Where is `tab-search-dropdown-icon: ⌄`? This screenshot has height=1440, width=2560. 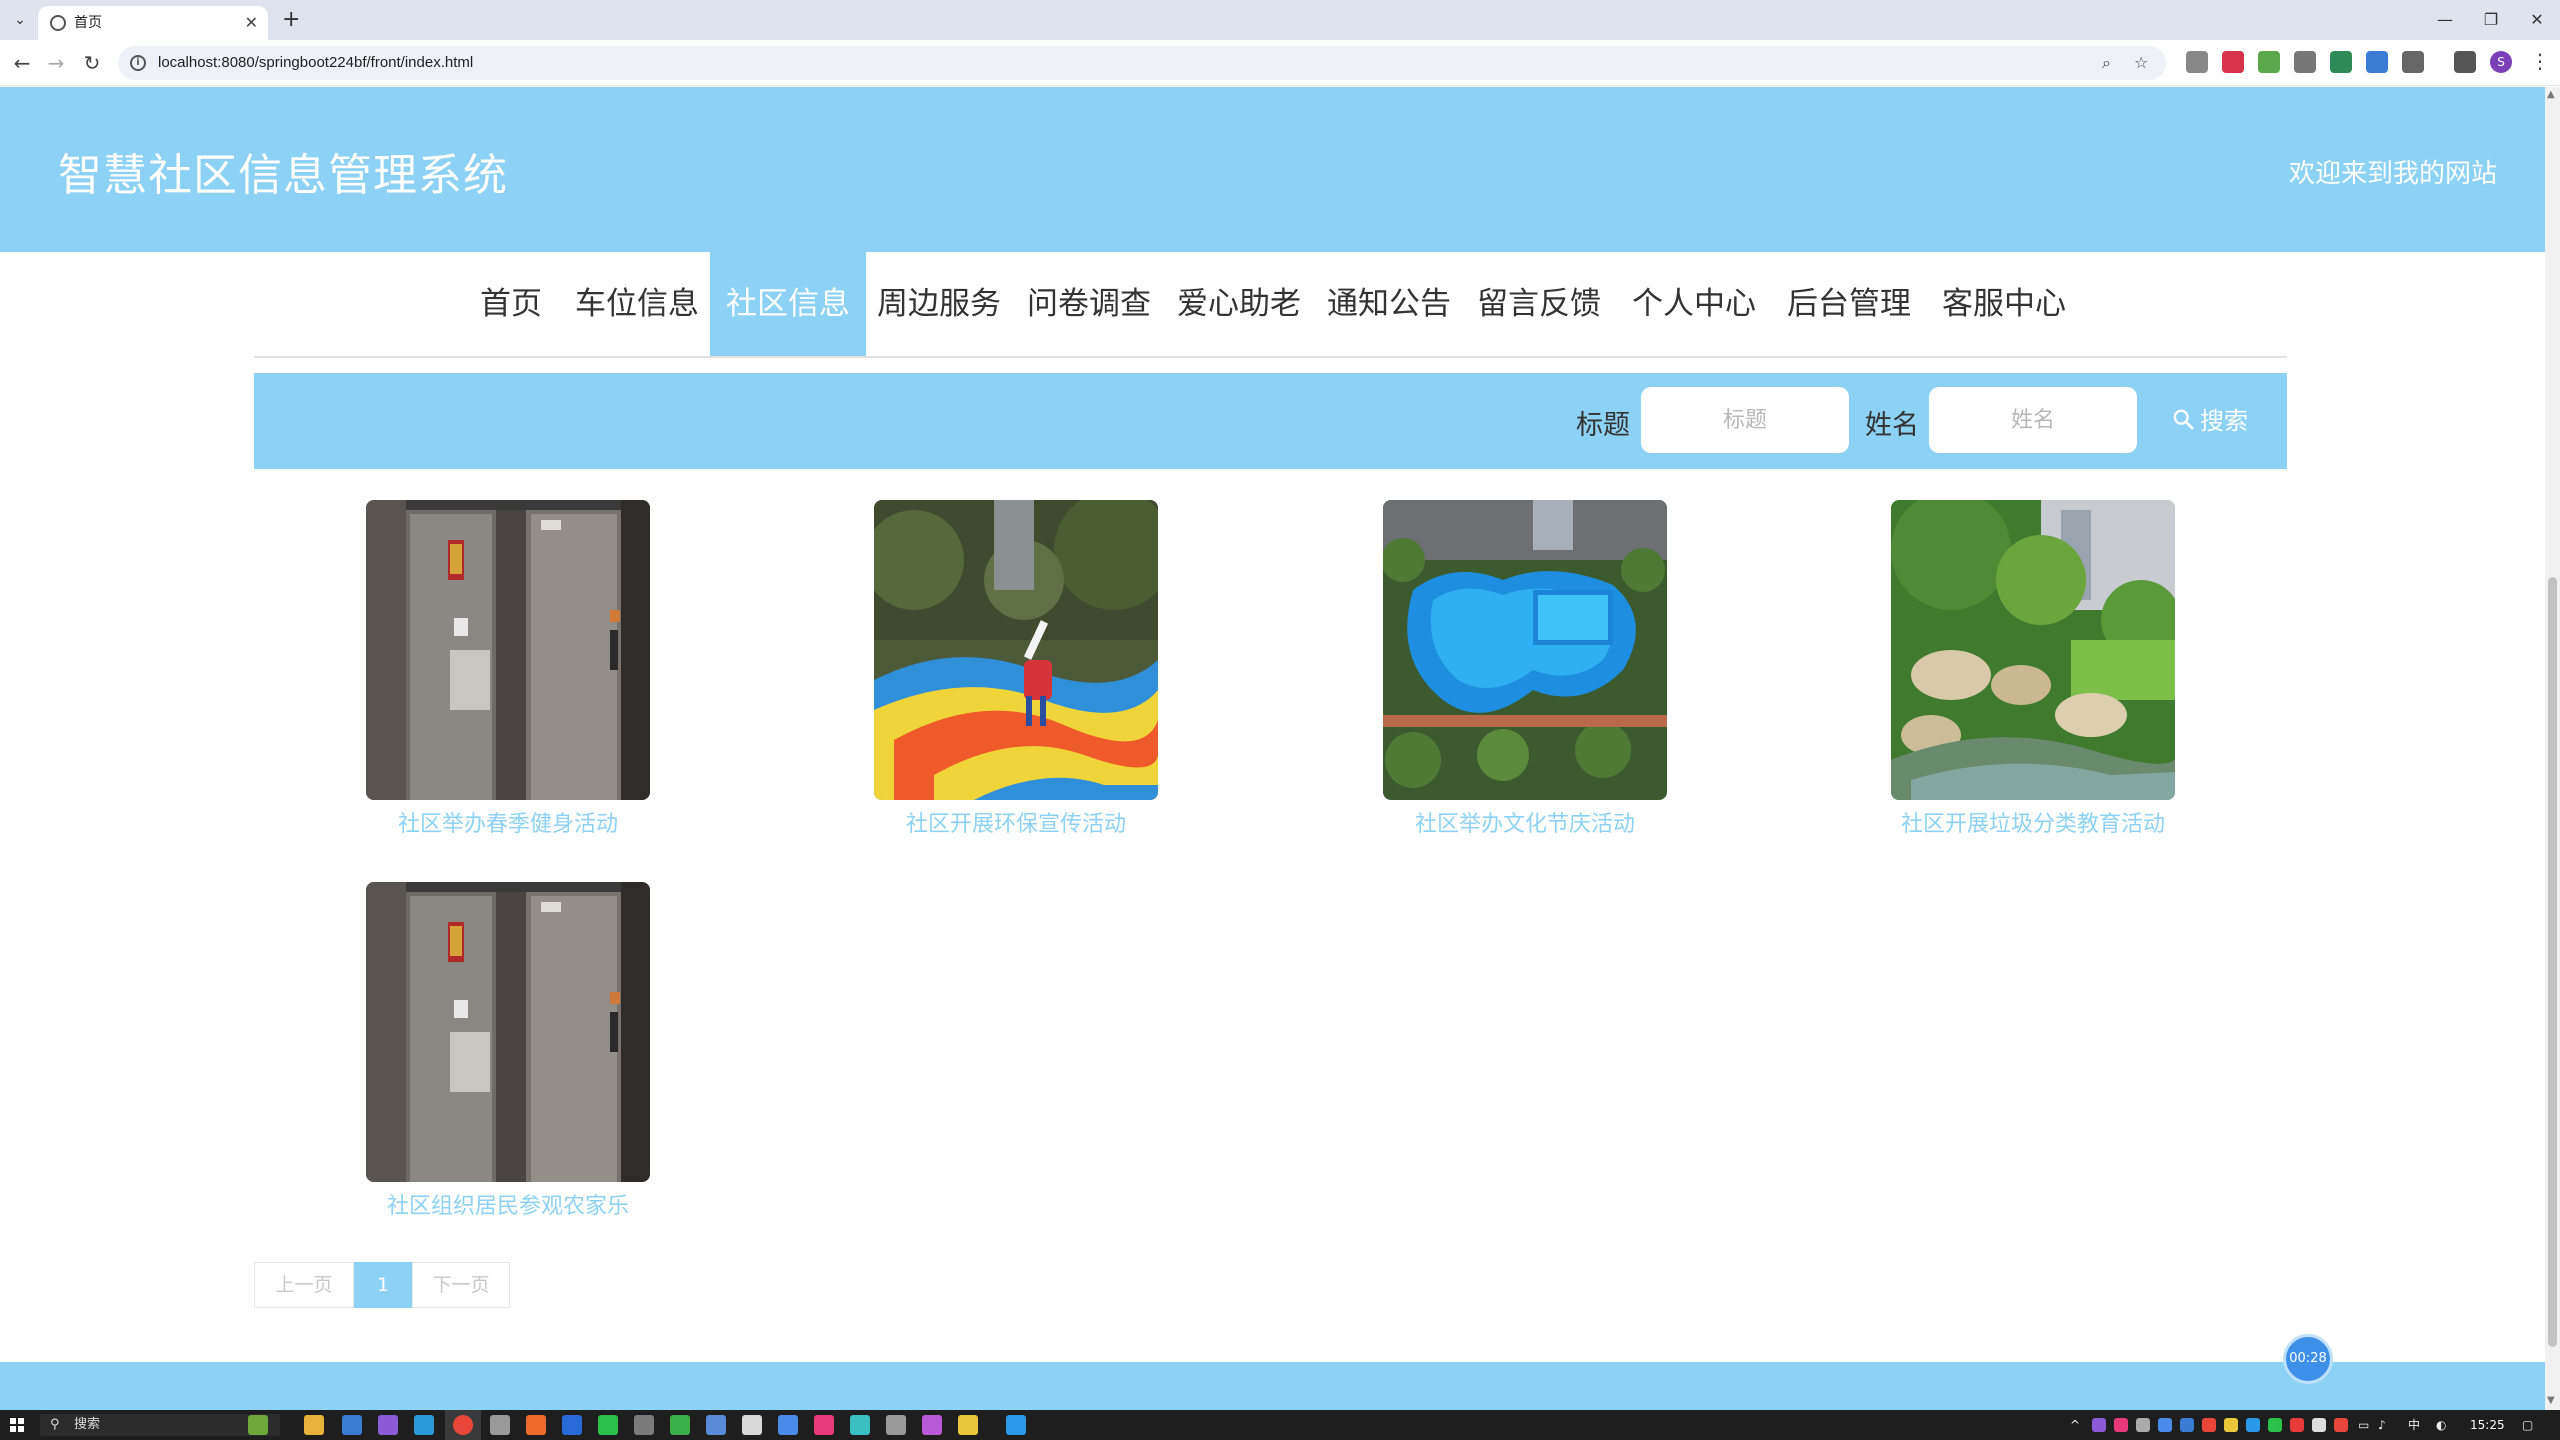 tab-search-dropdown-icon: ⌄ is located at coordinates (20, 20).